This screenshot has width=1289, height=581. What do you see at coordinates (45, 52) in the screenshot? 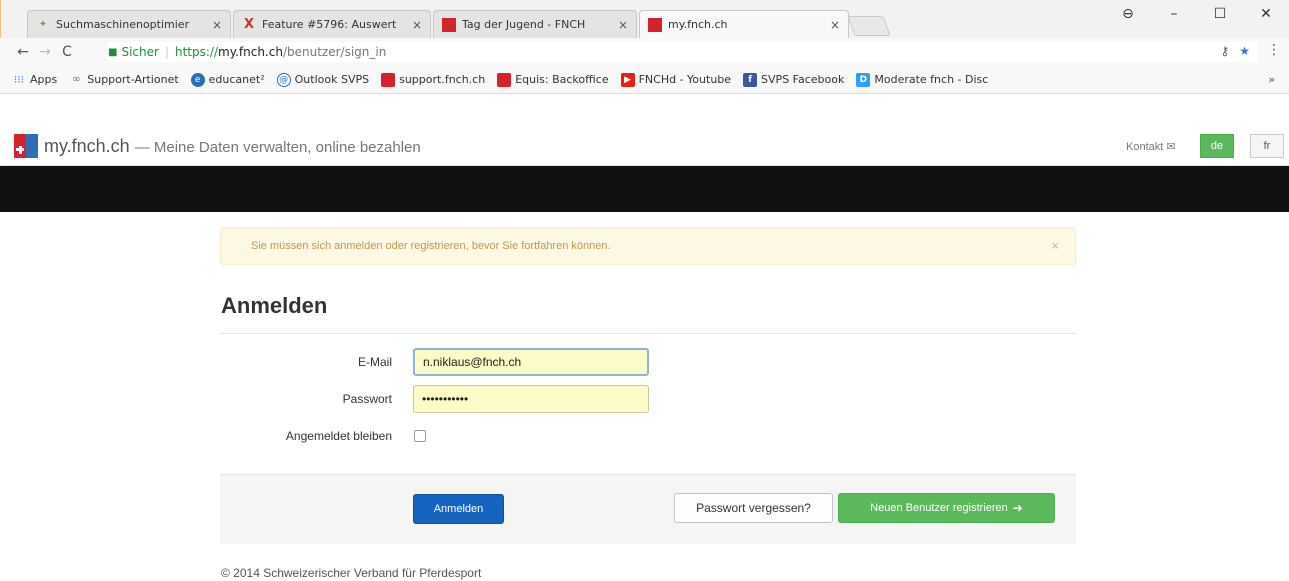
I see `forward-arrow-icon: →` at bounding box center [45, 52].